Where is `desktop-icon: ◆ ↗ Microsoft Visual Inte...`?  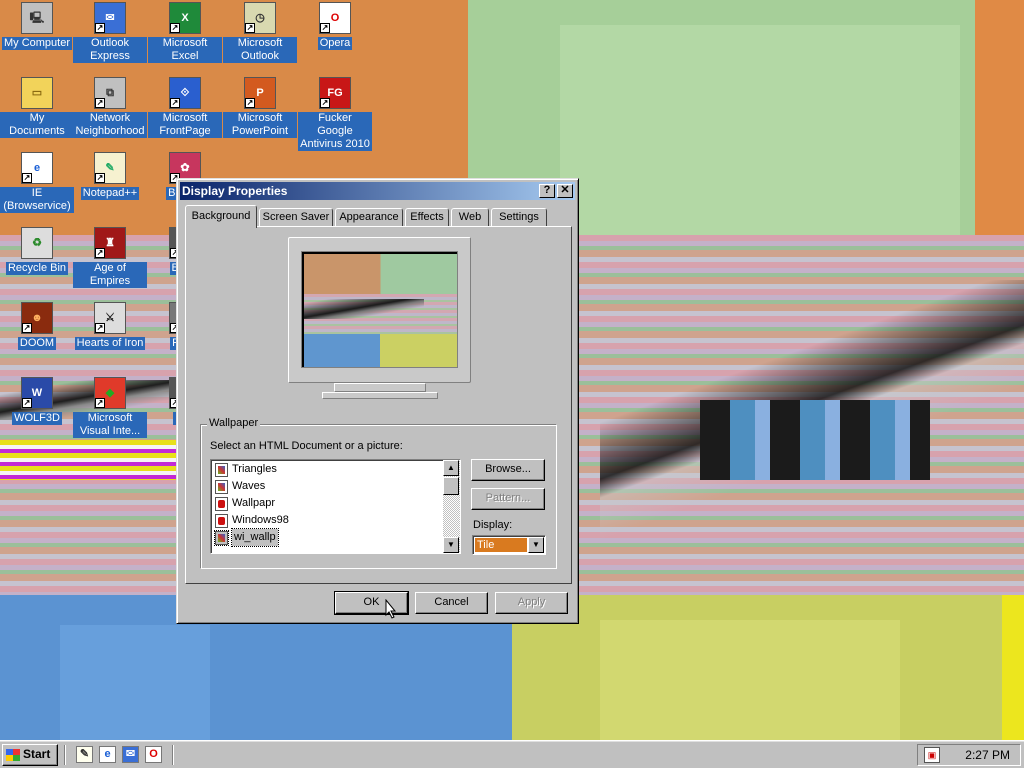 desktop-icon: ◆ ↗ Microsoft Visual Inte... is located at coordinates (110, 407).